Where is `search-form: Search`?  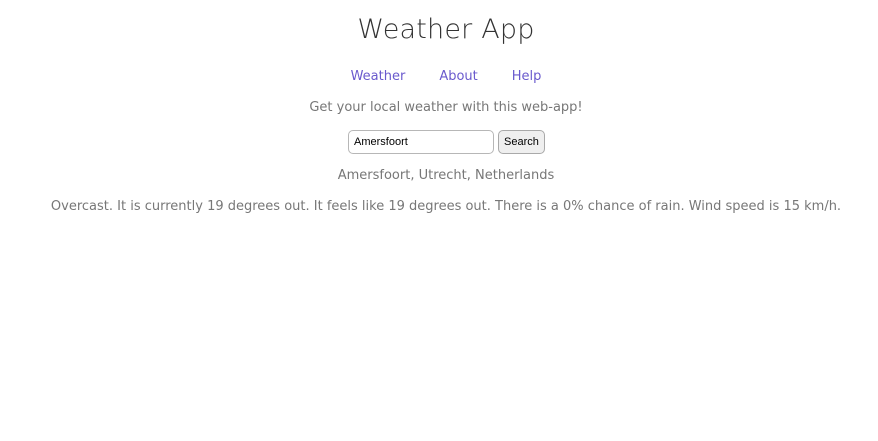
search-form: Search is located at coordinates (446, 142).